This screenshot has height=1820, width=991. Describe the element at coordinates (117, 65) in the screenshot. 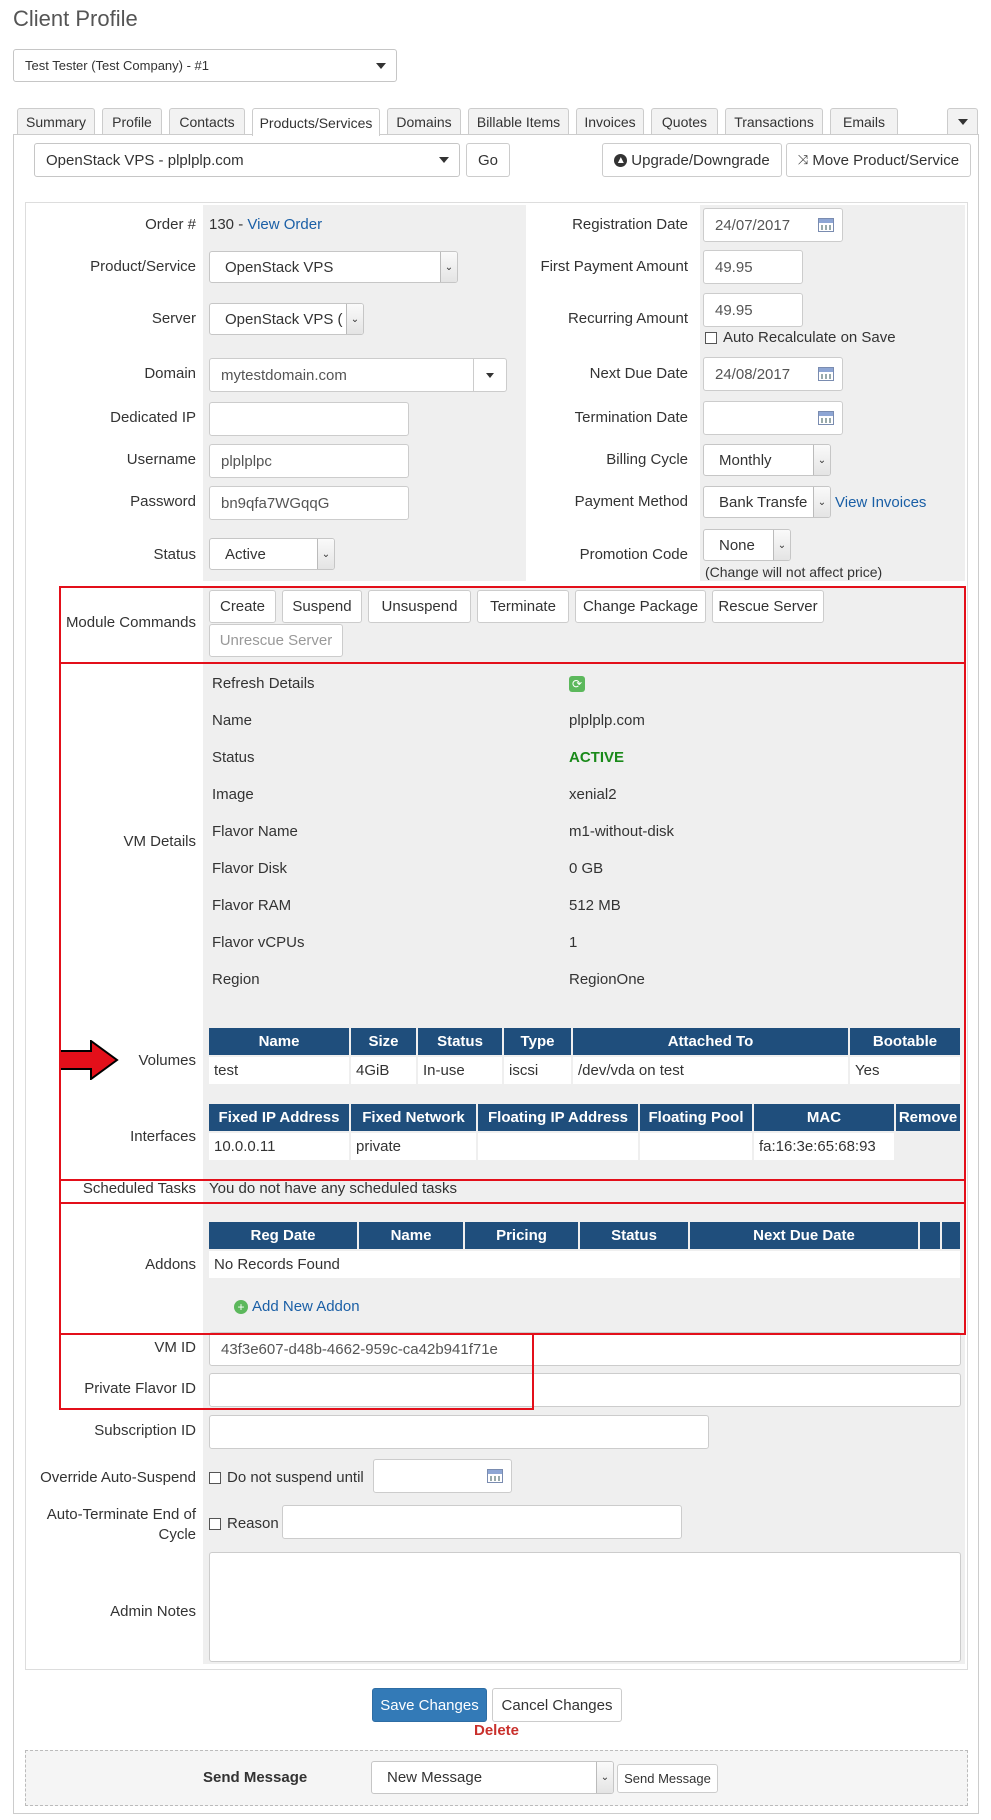

I see `client-select-value: Test Tester (Test Company) - #1` at that location.